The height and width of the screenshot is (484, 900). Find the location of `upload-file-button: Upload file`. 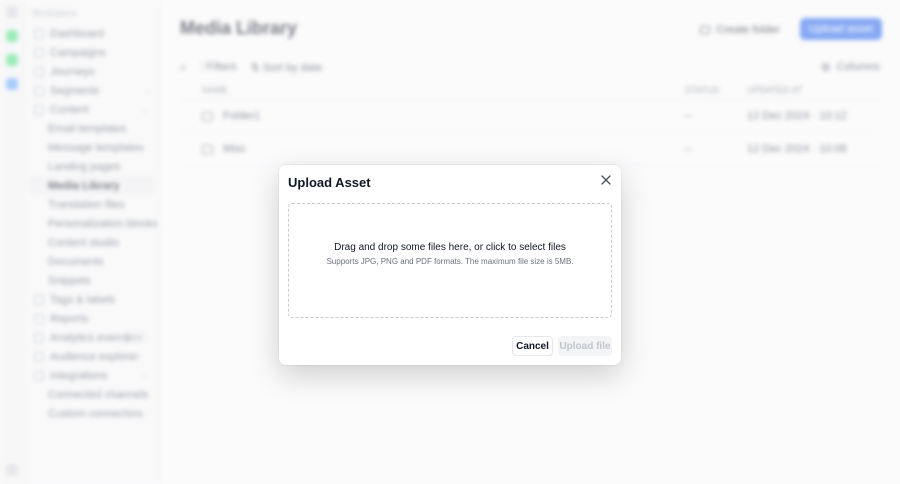

upload-file-button: Upload file is located at coordinates (585, 346).